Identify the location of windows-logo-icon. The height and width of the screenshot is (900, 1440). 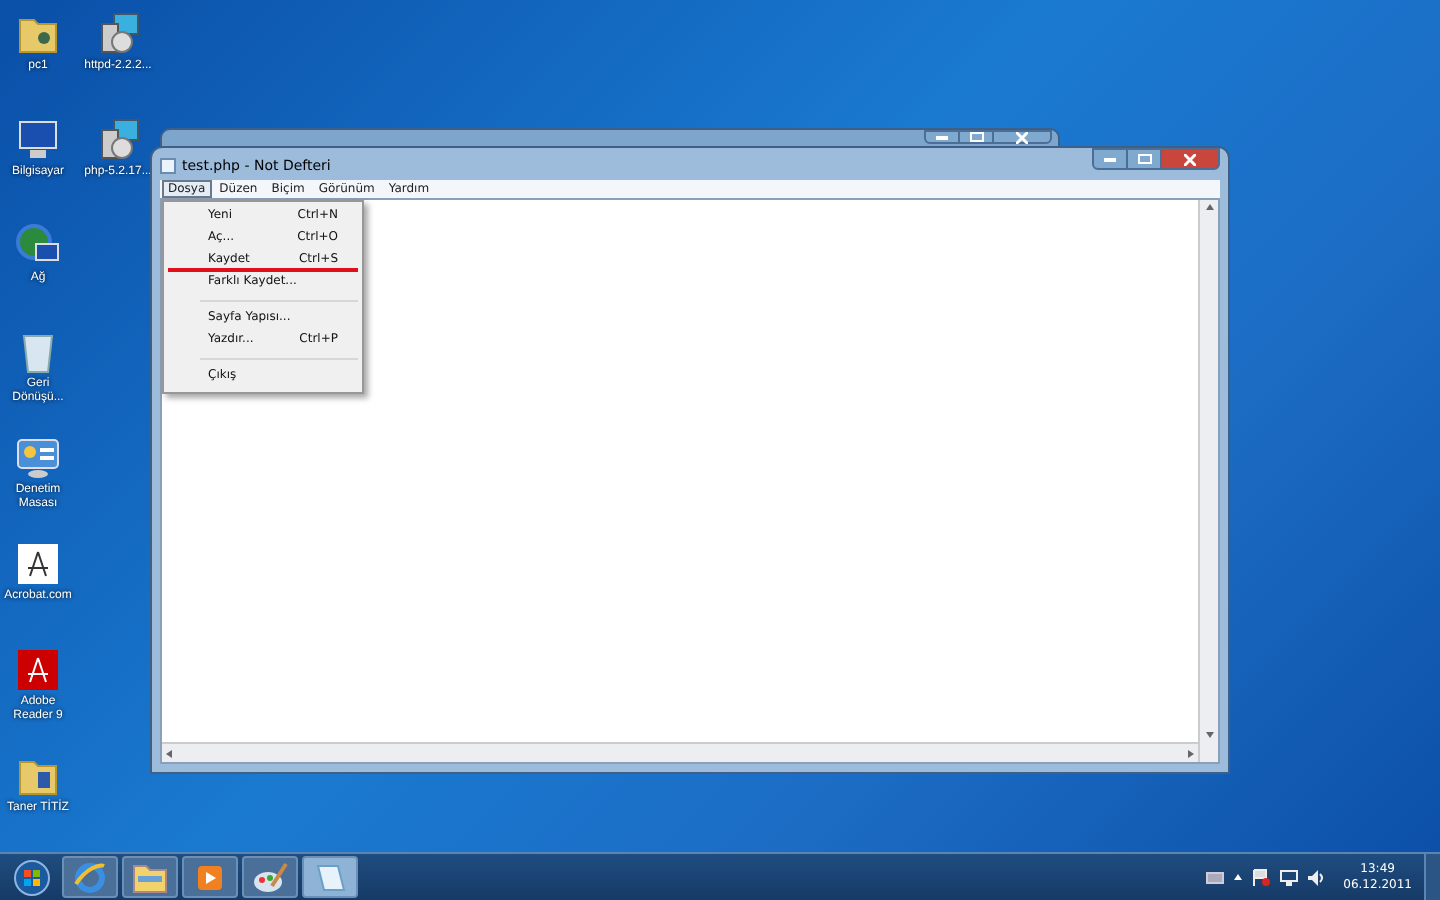
(32, 877).